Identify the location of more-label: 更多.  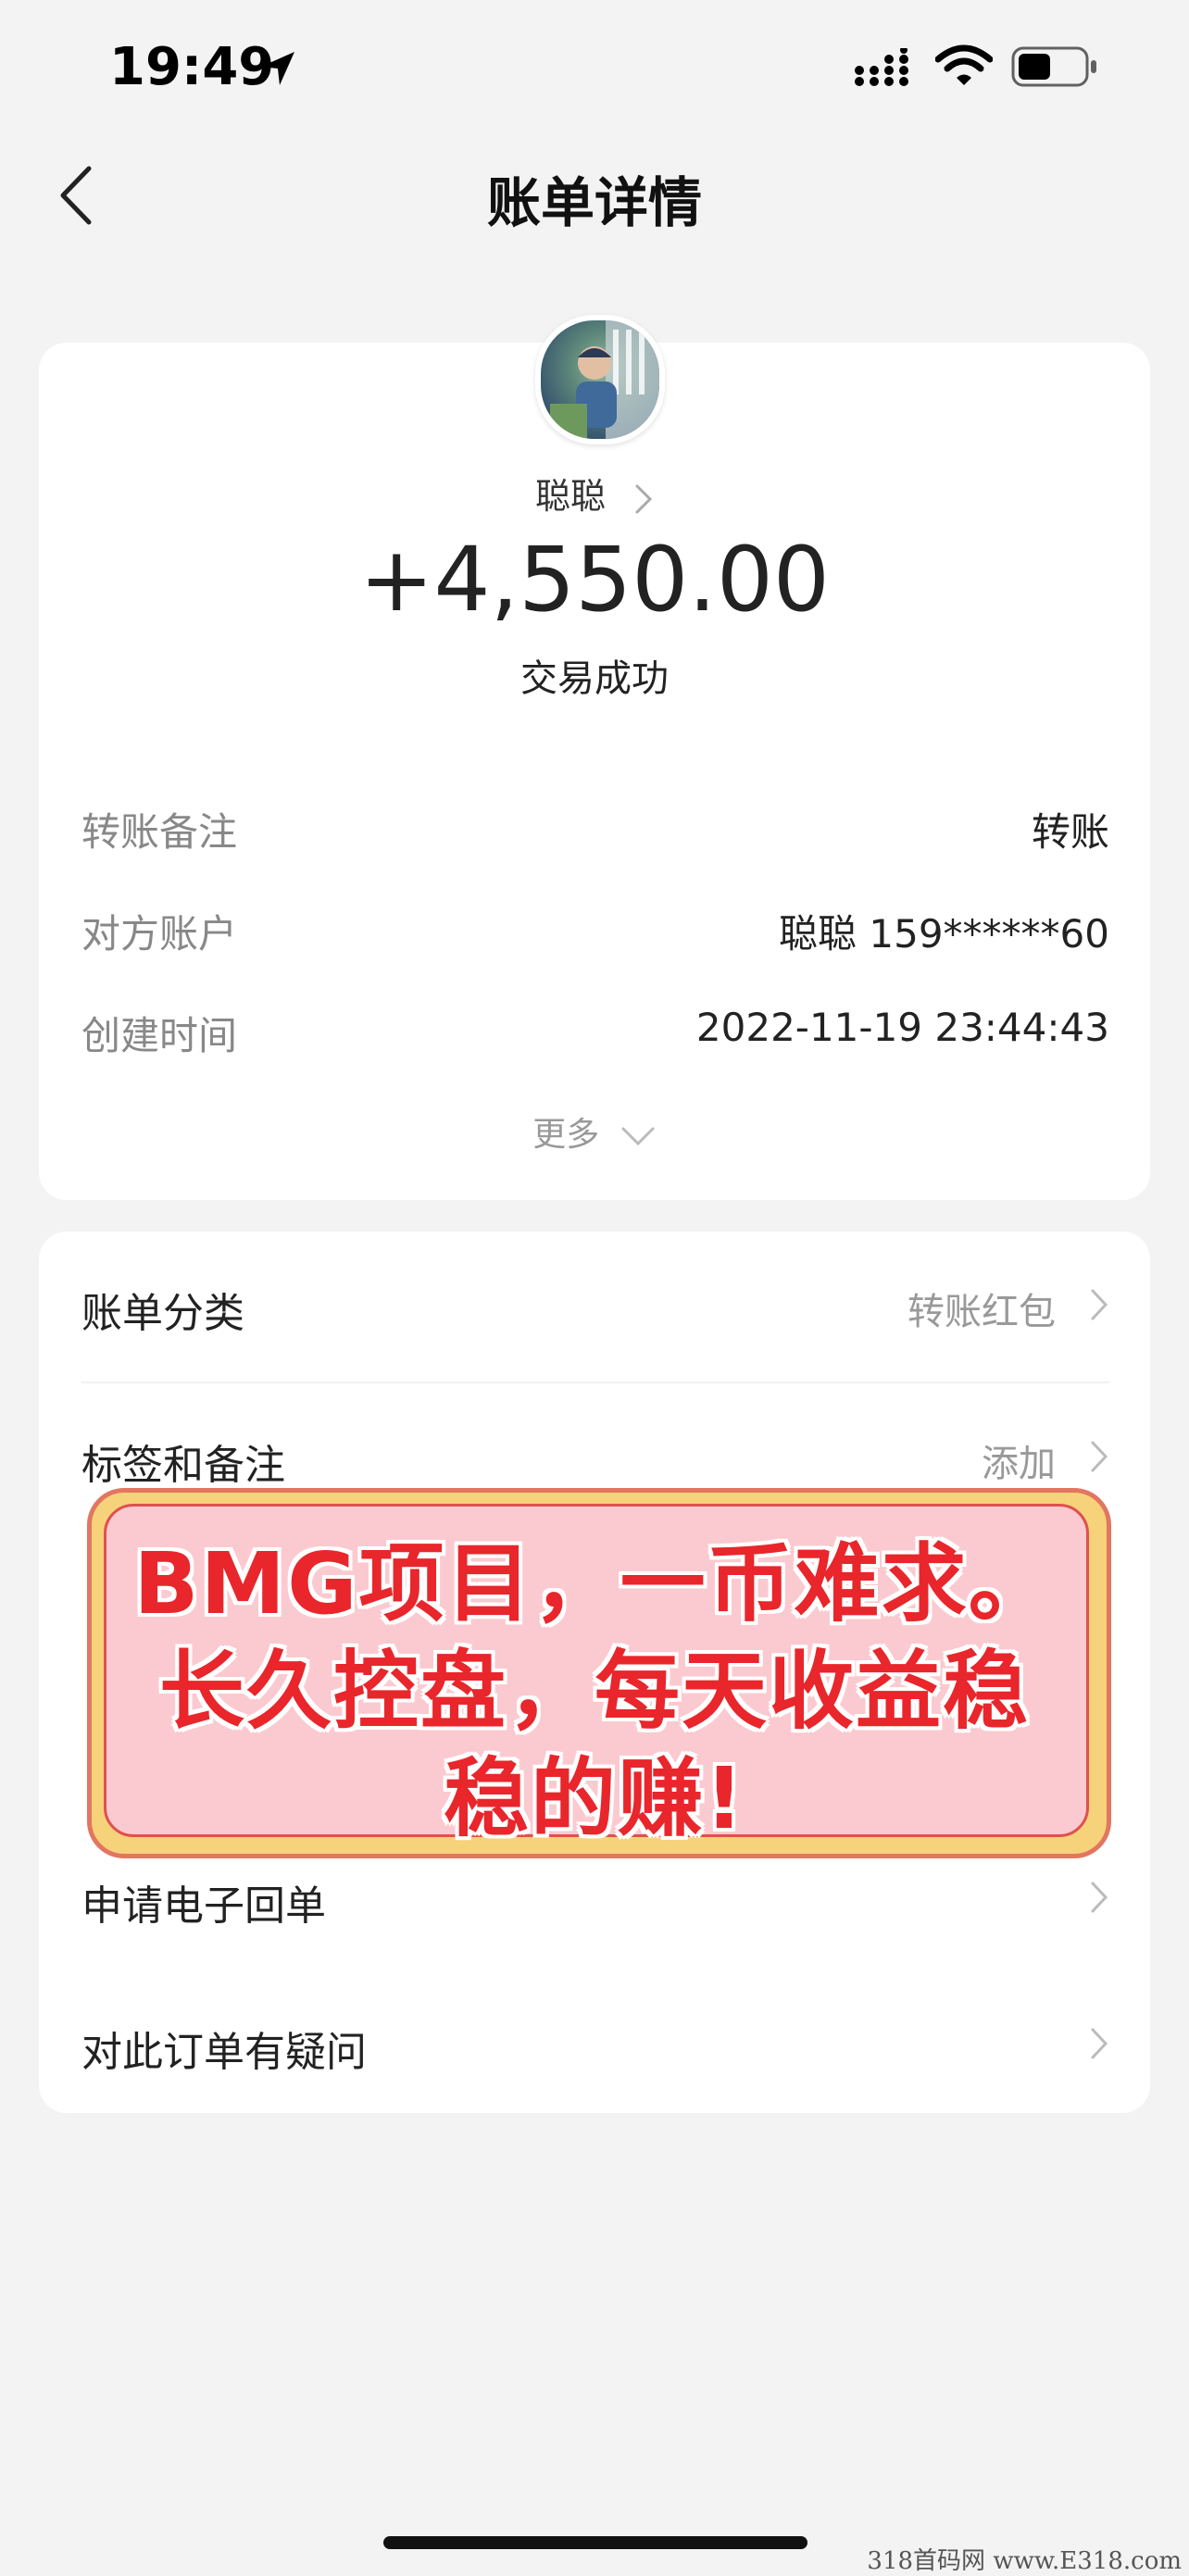
(566, 1135).